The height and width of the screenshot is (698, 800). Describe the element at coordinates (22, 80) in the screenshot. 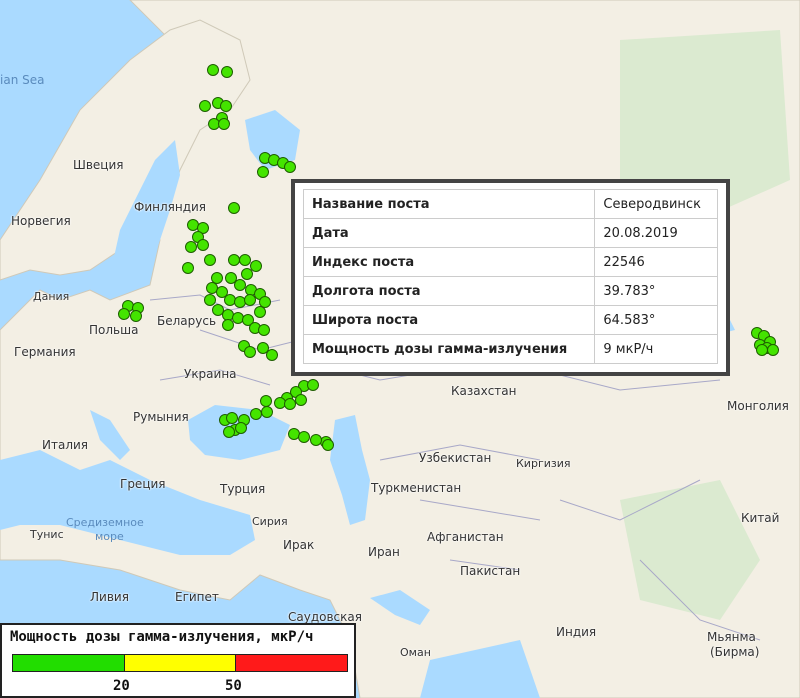

I see `label-sea: ian Sea` at that location.